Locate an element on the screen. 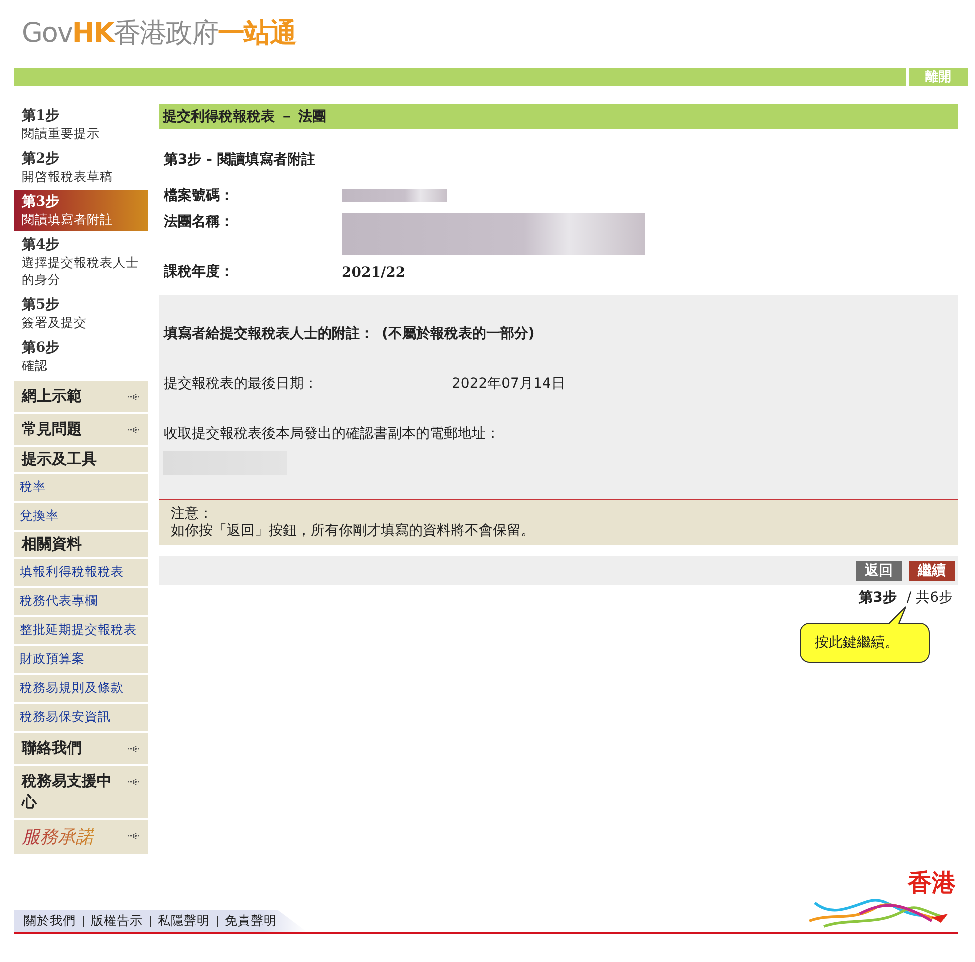 The height and width of the screenshot is (962, 975). progress-current: 第3步 is located at coordinates (878, 598).